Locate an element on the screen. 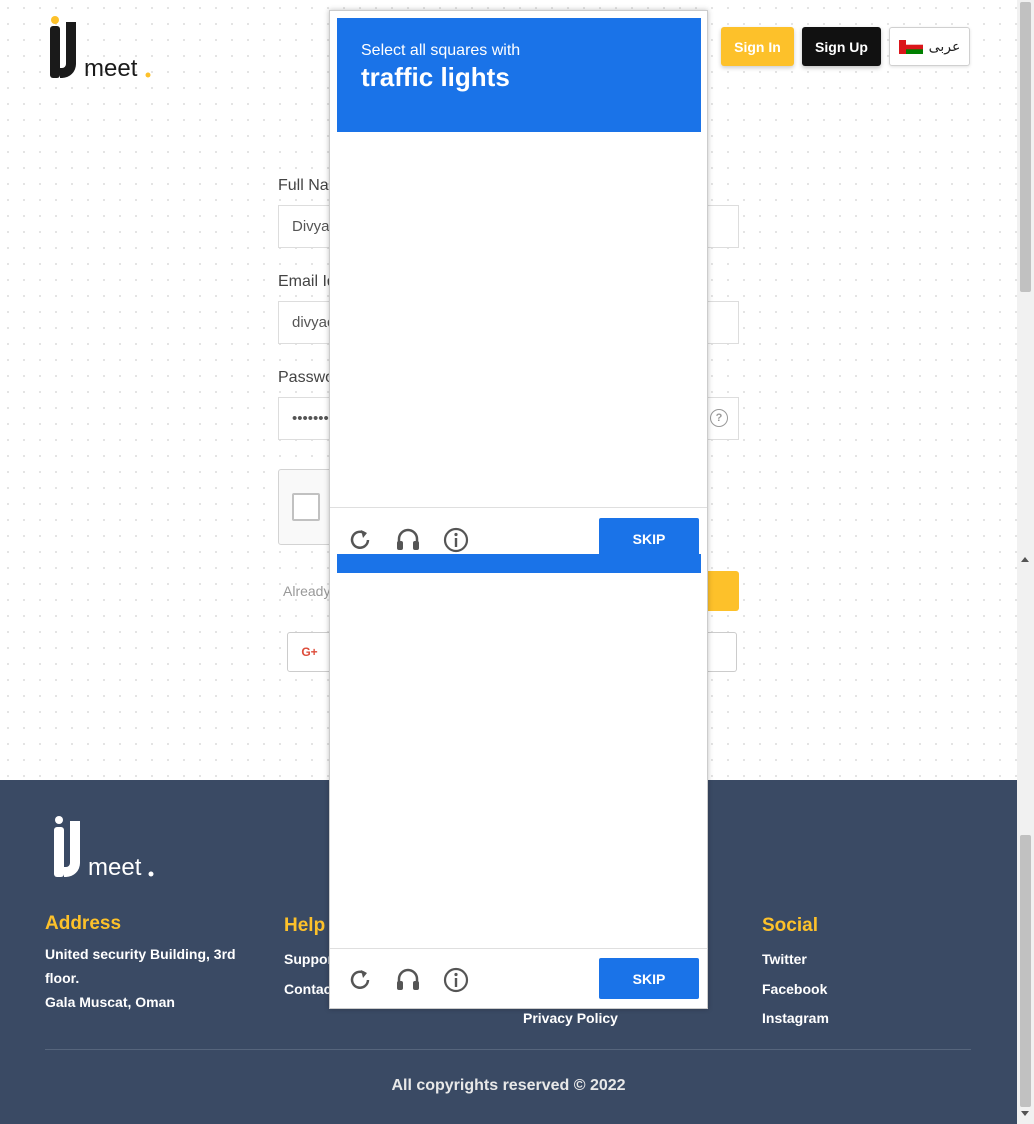  scrollbar-thumb is located at coordinates (1025, 147).